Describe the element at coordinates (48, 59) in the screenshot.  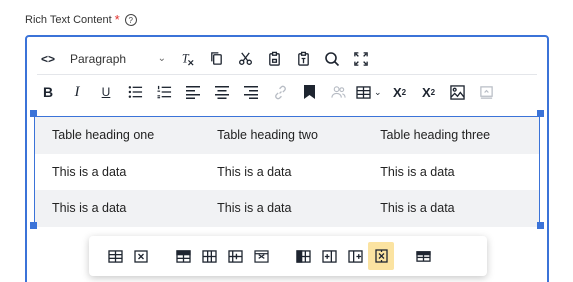
I see `source-code-button: <>` at that location.